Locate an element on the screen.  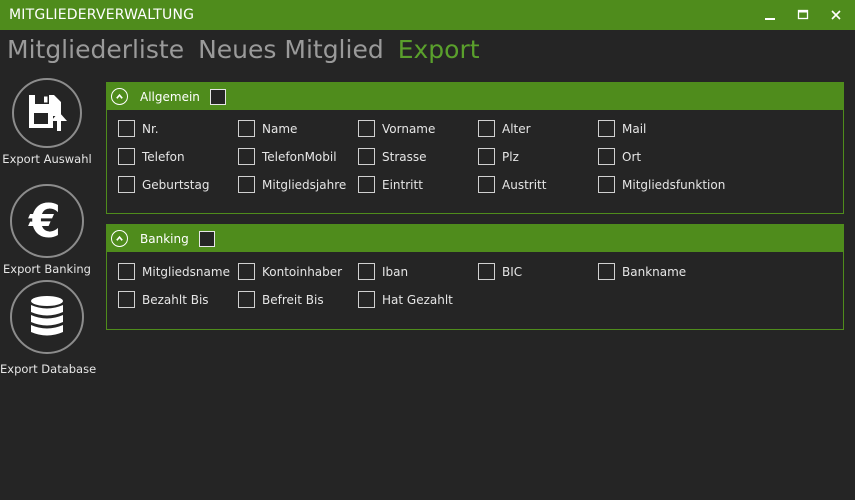
checkbox-label: Bankname is located at coordinates (654, 271).